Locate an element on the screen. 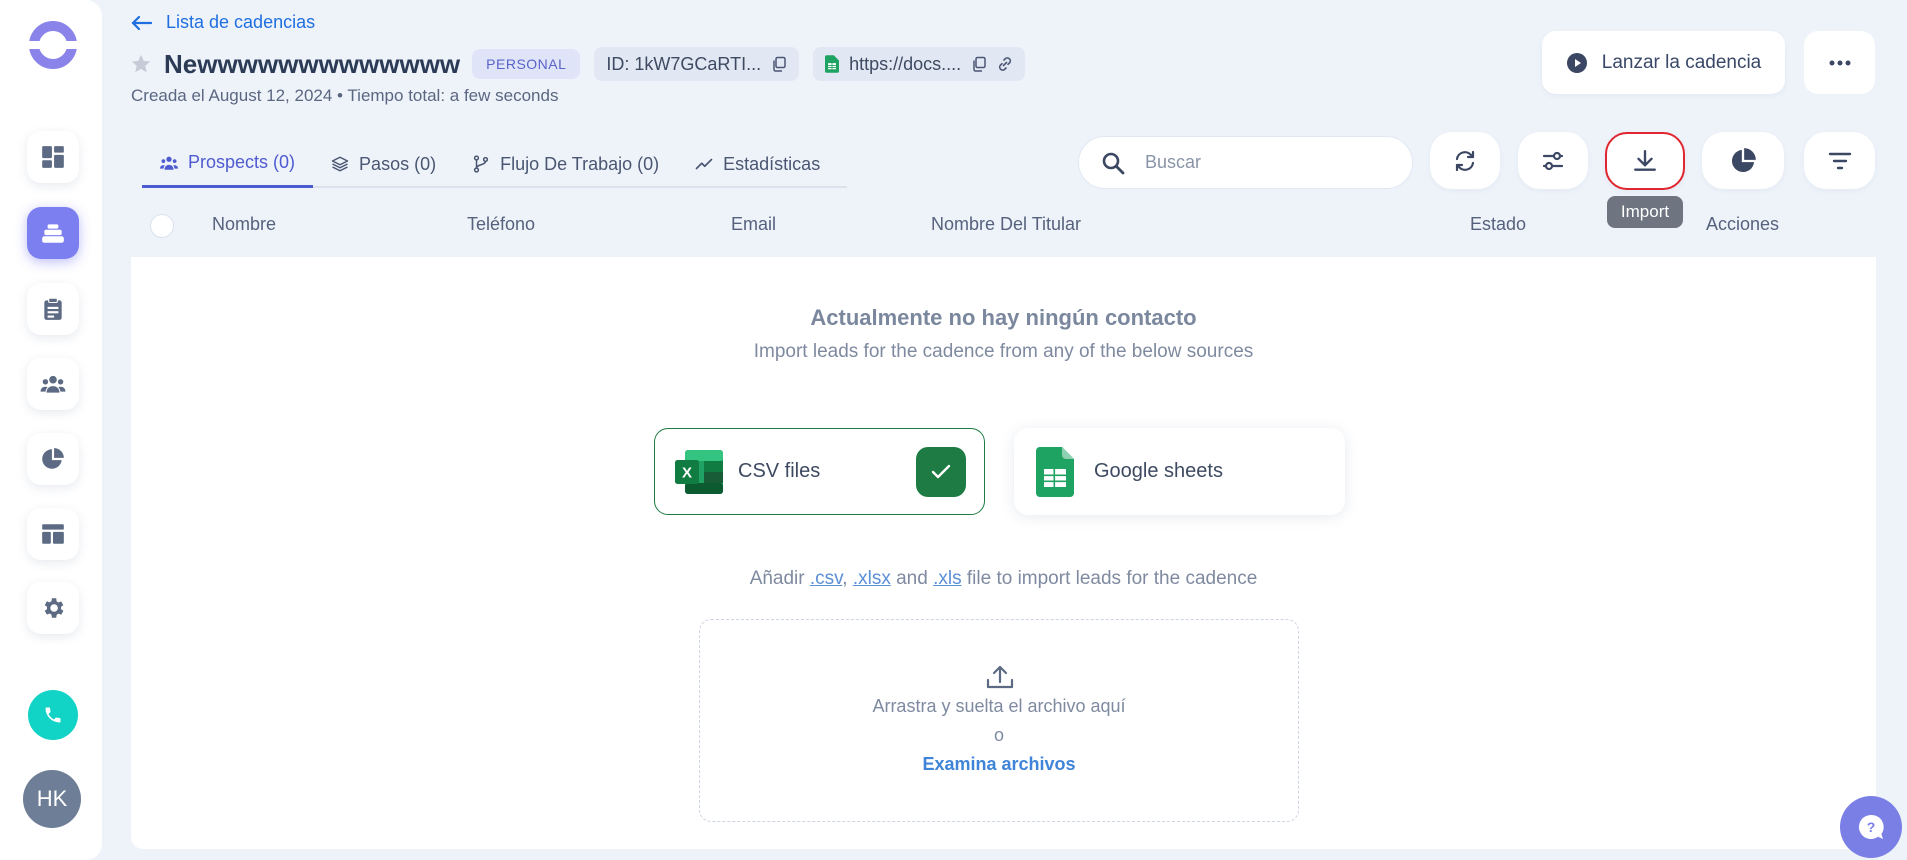 This screenshot has width=1907, height=860. avatar-initials: HK is located at coordinates (52, 798).